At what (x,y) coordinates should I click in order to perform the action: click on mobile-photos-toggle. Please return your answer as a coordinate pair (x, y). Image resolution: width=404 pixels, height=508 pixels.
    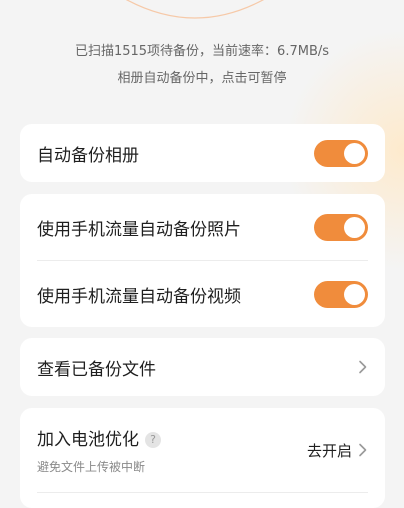
    Looking at the image, I should click on (341, 227).